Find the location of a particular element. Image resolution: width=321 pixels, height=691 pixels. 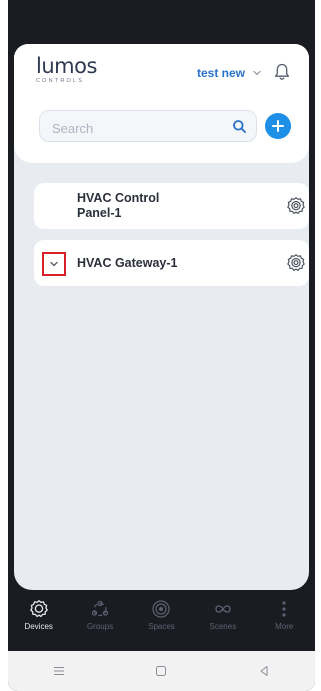

tab-spaces: Spaces is located at coordinates (161, 612).